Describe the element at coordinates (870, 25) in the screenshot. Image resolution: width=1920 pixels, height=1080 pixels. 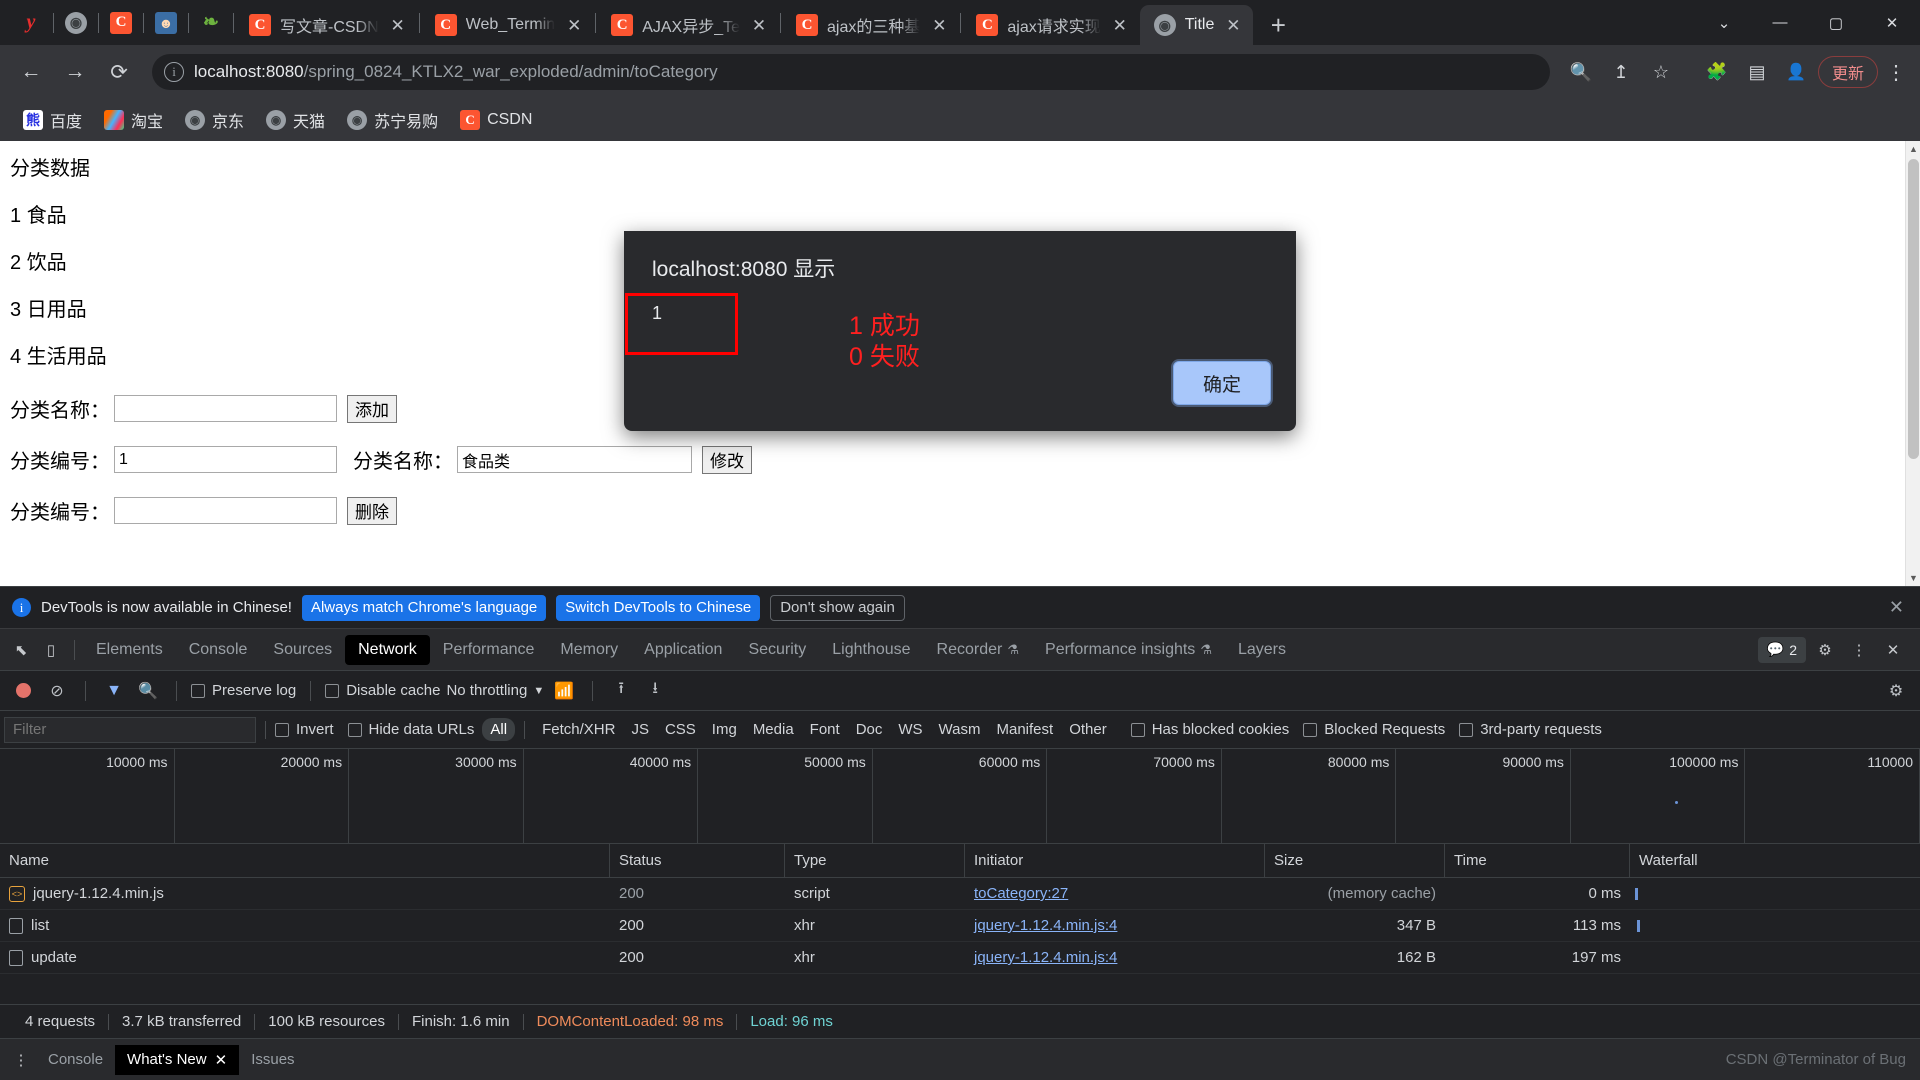
I see `tab-ajax-three-kinds: C ajax的三种基 ✕` at that location.